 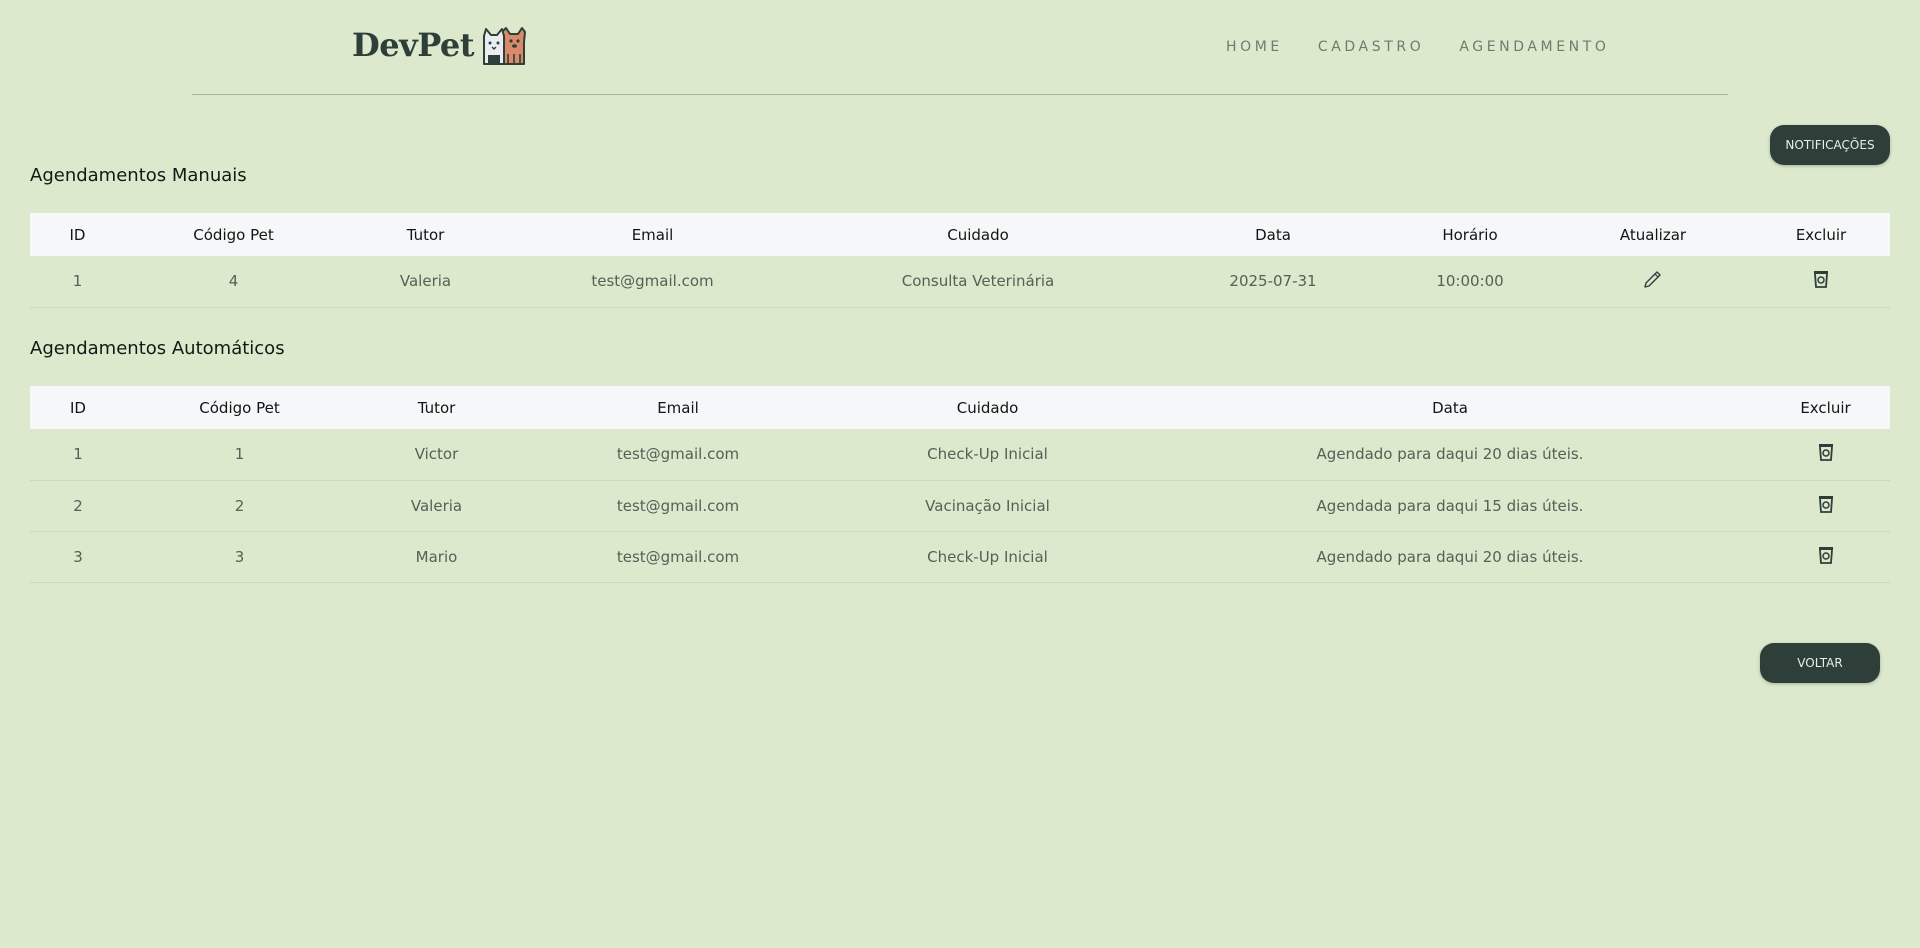 What do you see at coordinates (138, 175) in the screenshot?
I see `manual-section-title: Agendamentos Manuais` at bounding box center [138, 175].